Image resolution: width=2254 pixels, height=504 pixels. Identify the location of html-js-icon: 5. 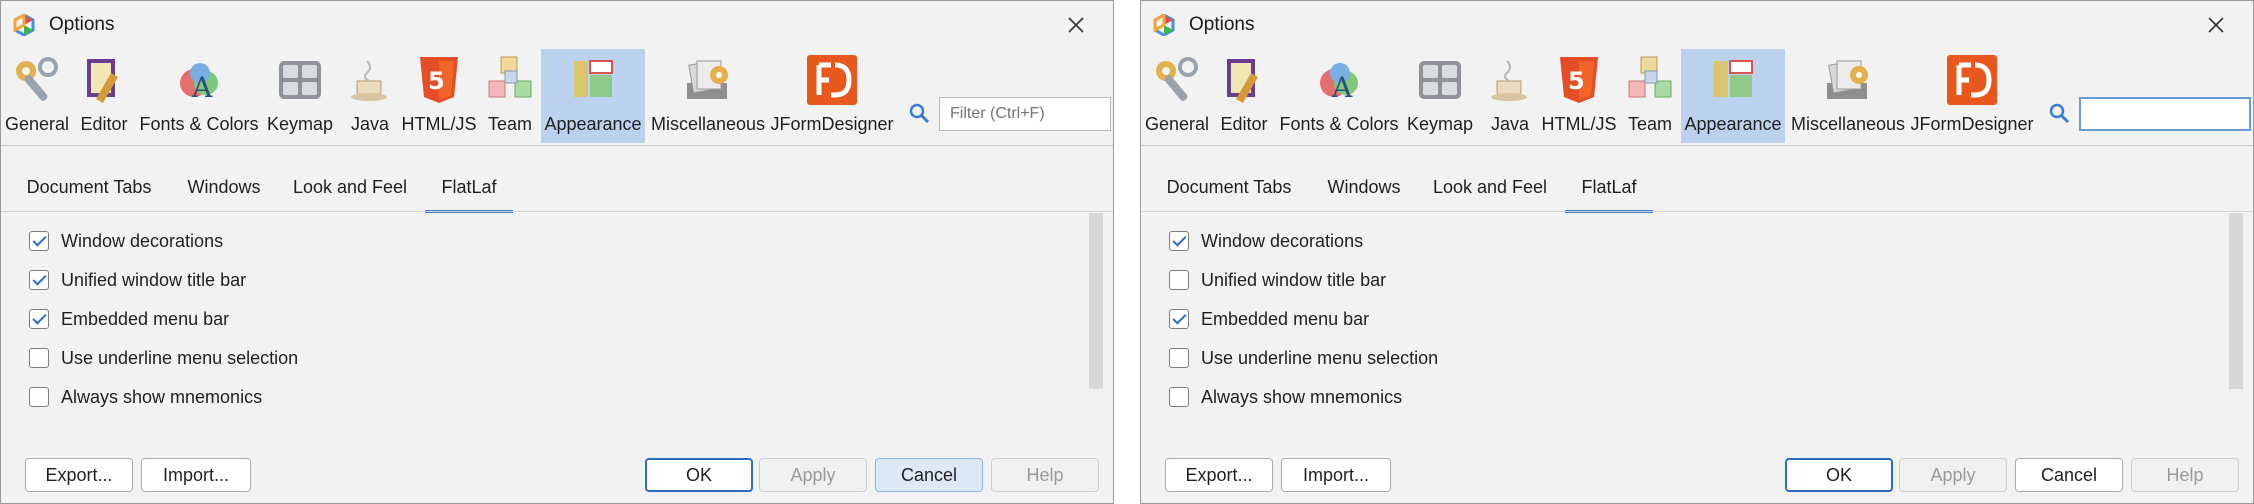
(1579, 80).